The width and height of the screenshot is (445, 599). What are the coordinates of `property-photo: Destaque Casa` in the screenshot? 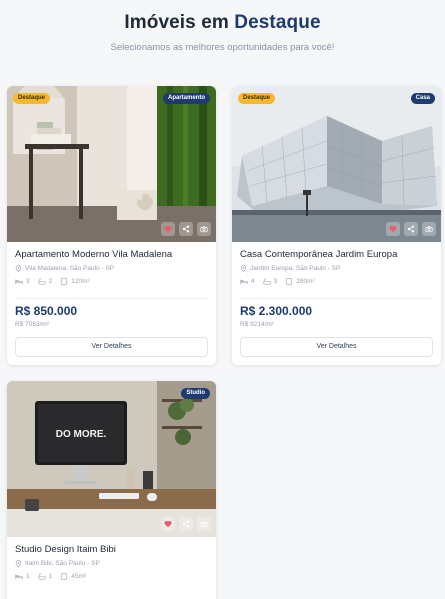 It's located at (336, 164).